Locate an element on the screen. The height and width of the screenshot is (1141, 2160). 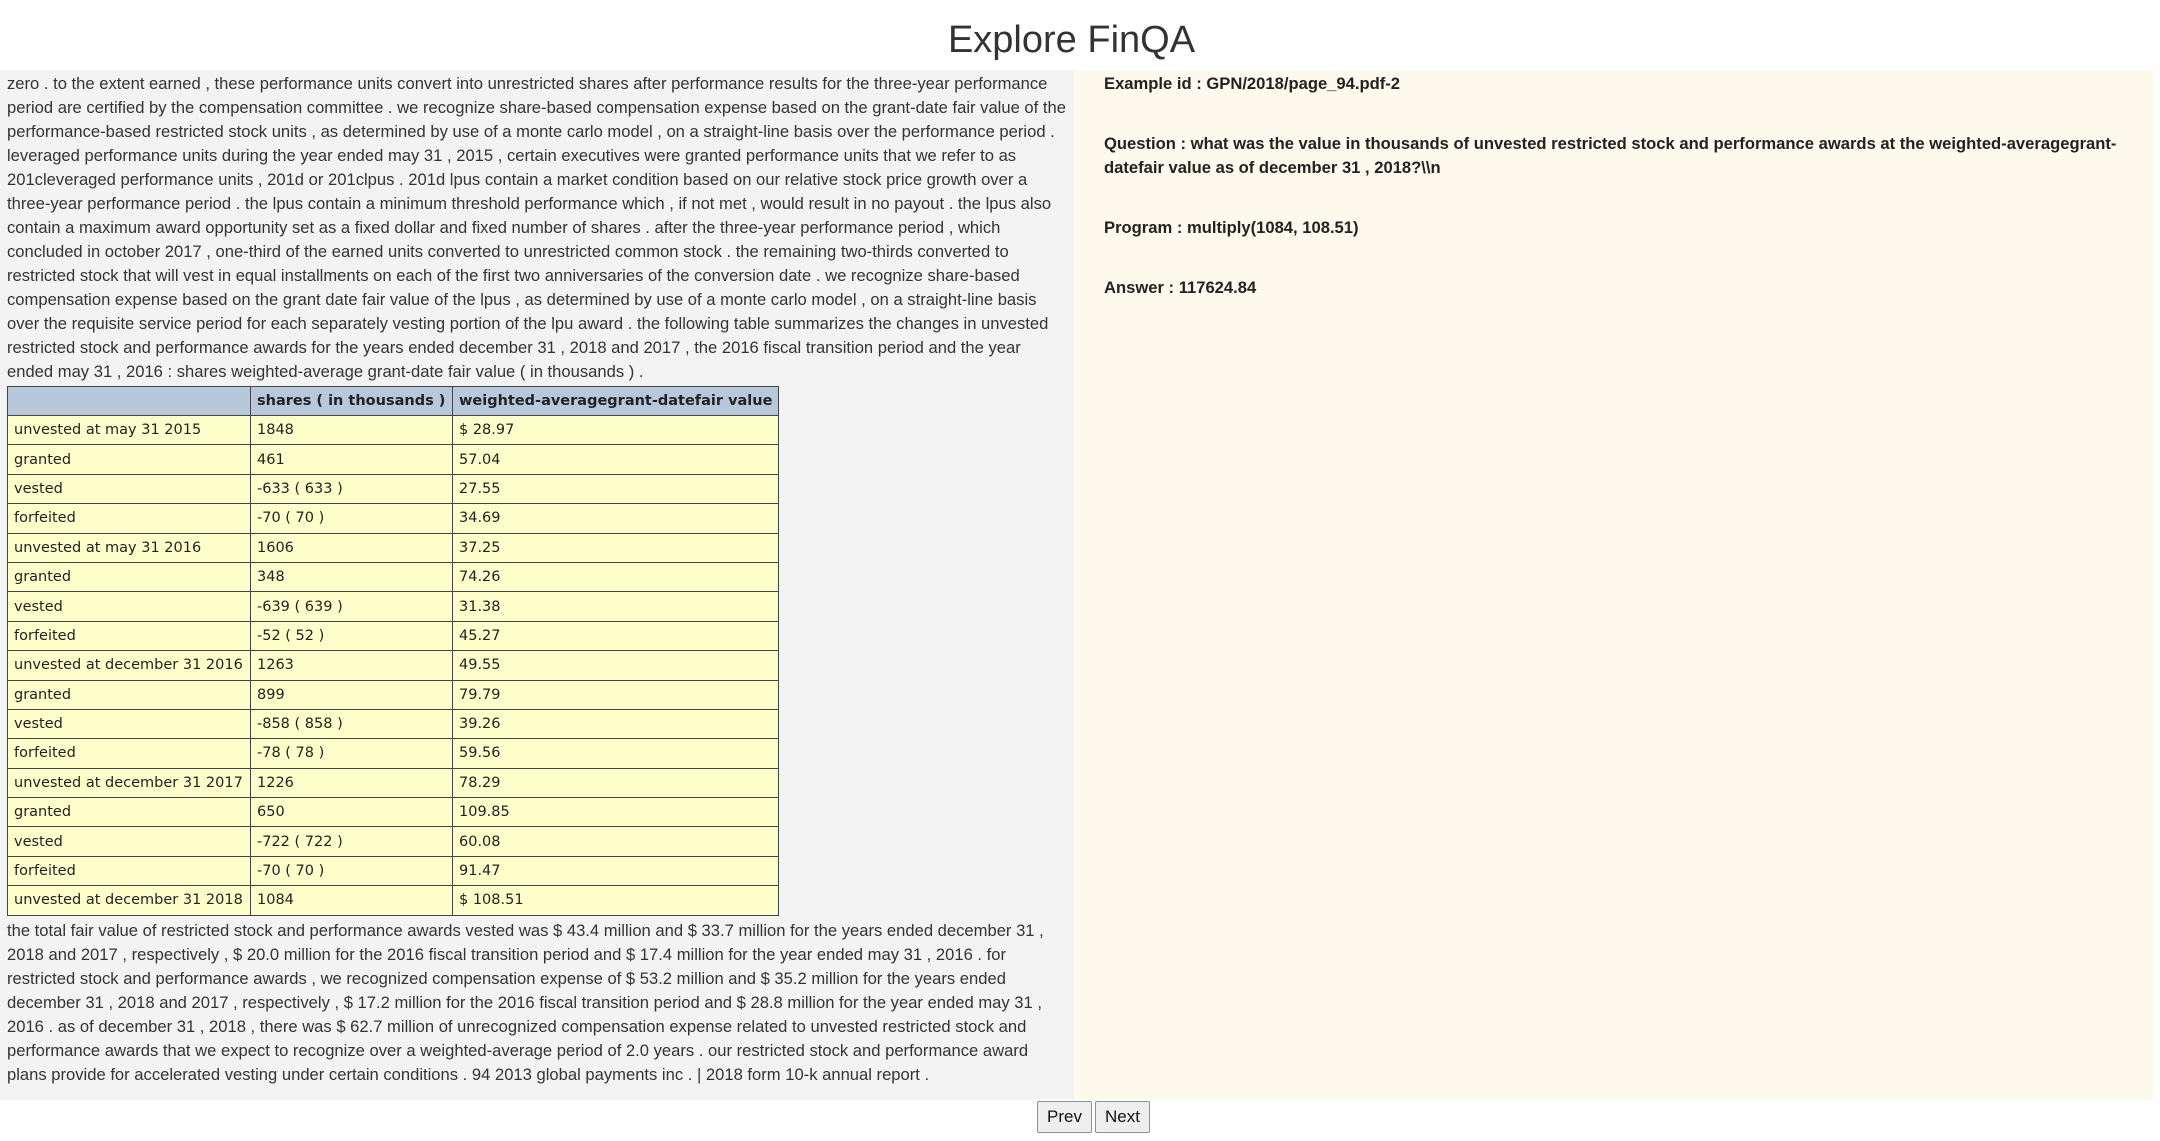
table-cell: unvested at december 31 2016 is located at coordinates (129, 665).